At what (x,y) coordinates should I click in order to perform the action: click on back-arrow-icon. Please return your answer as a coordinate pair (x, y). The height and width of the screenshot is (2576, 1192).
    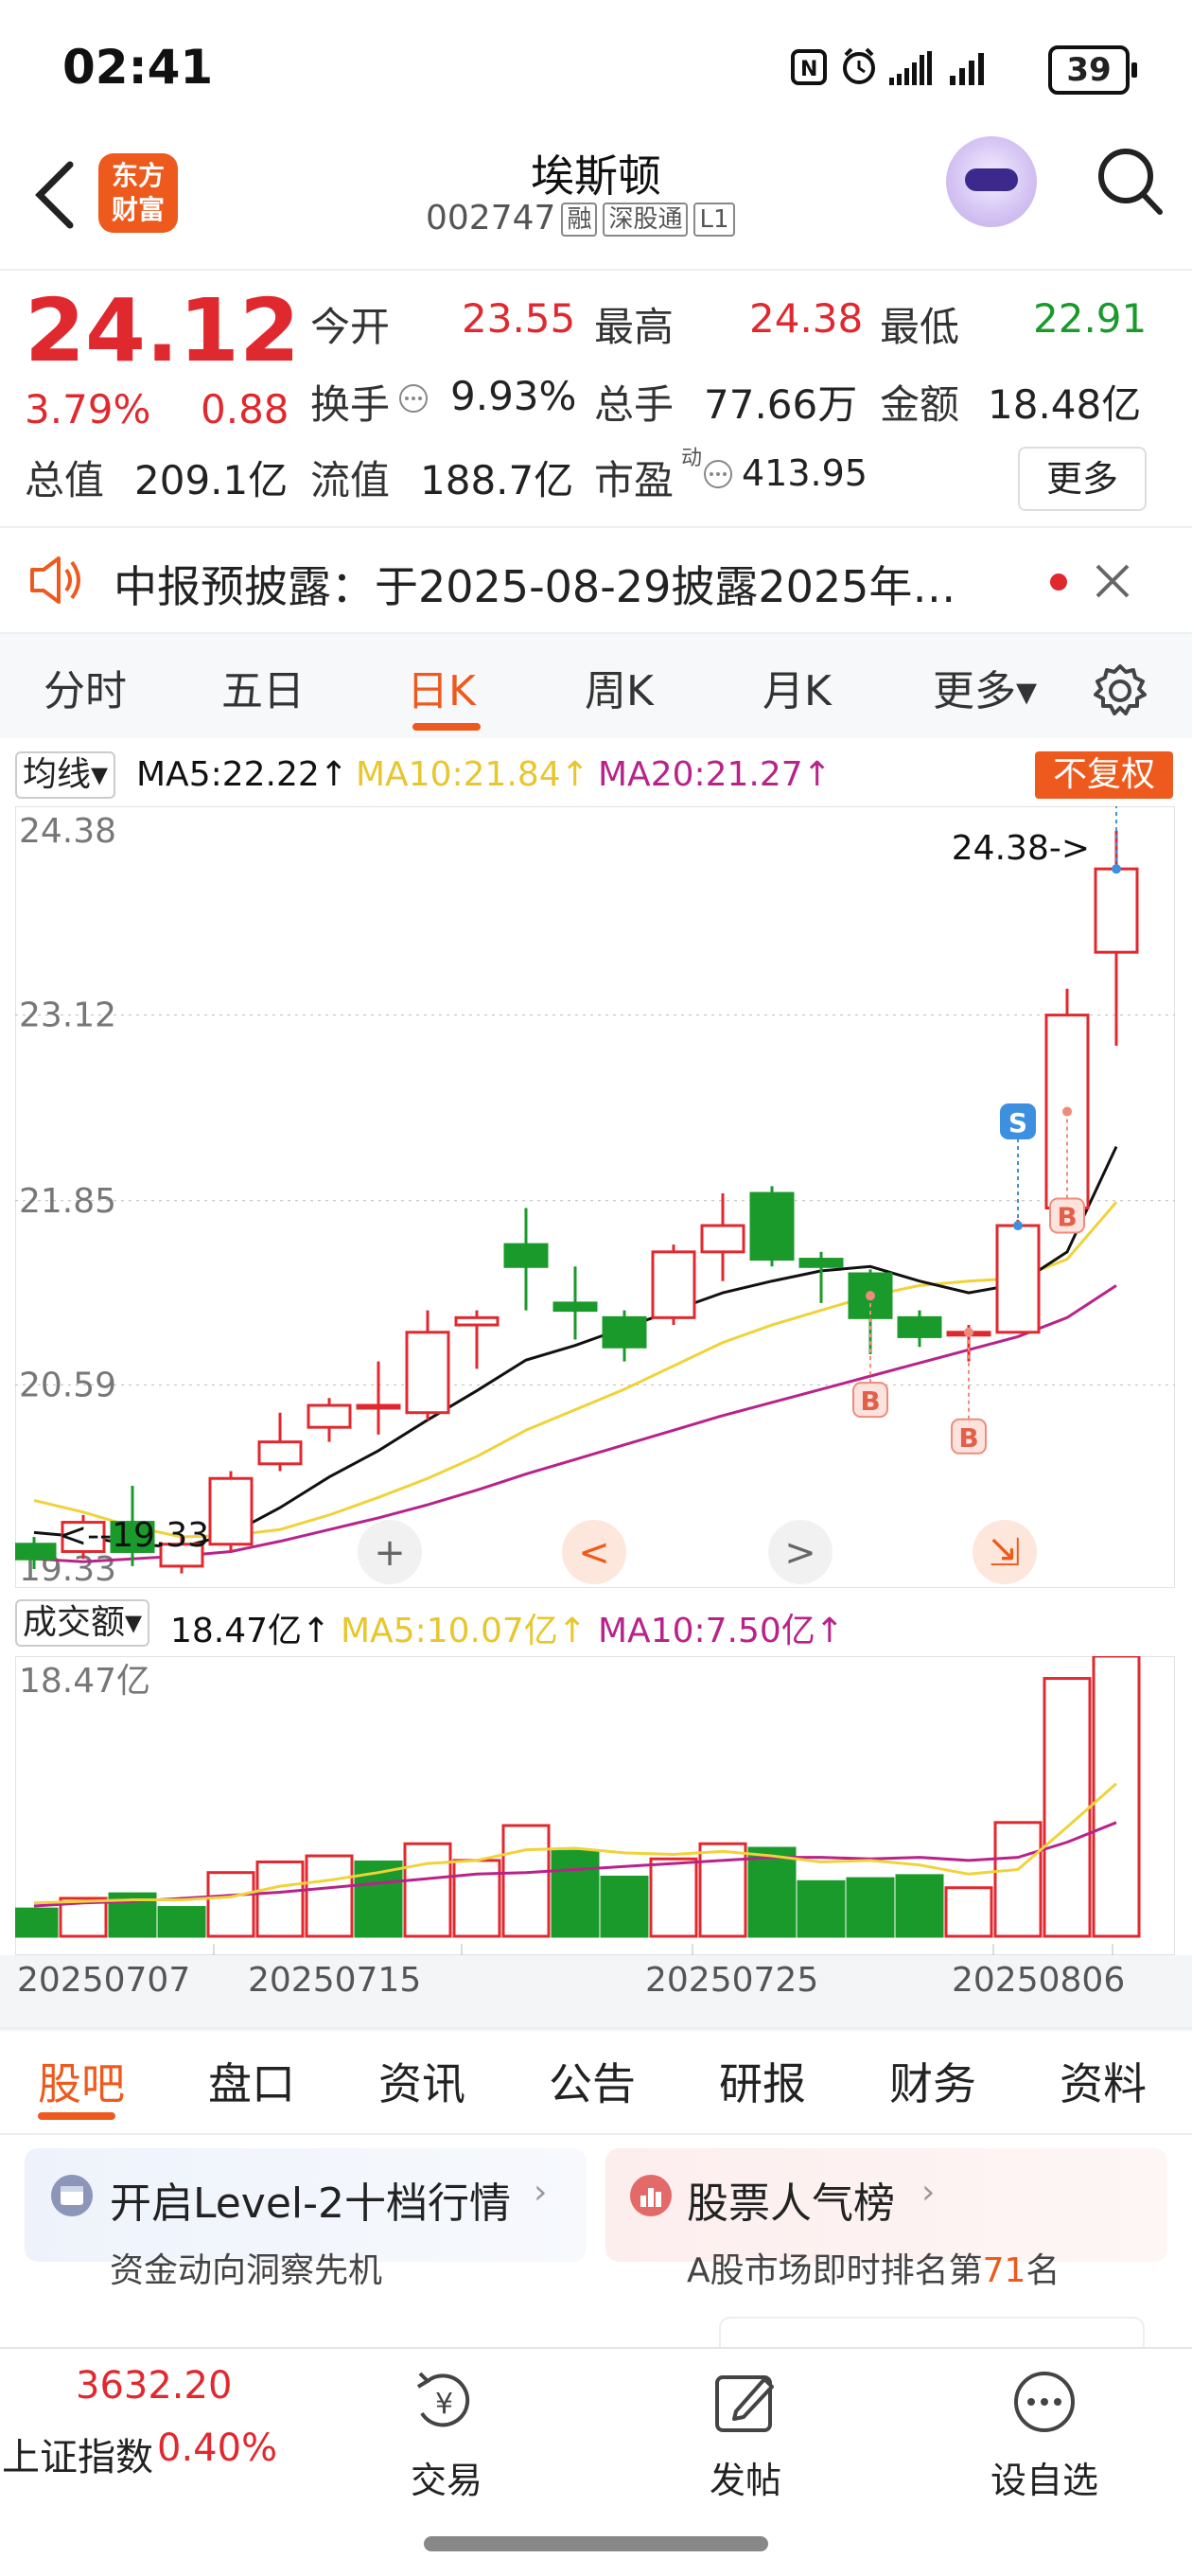
    Looking at the image, I should click on (54, 195).